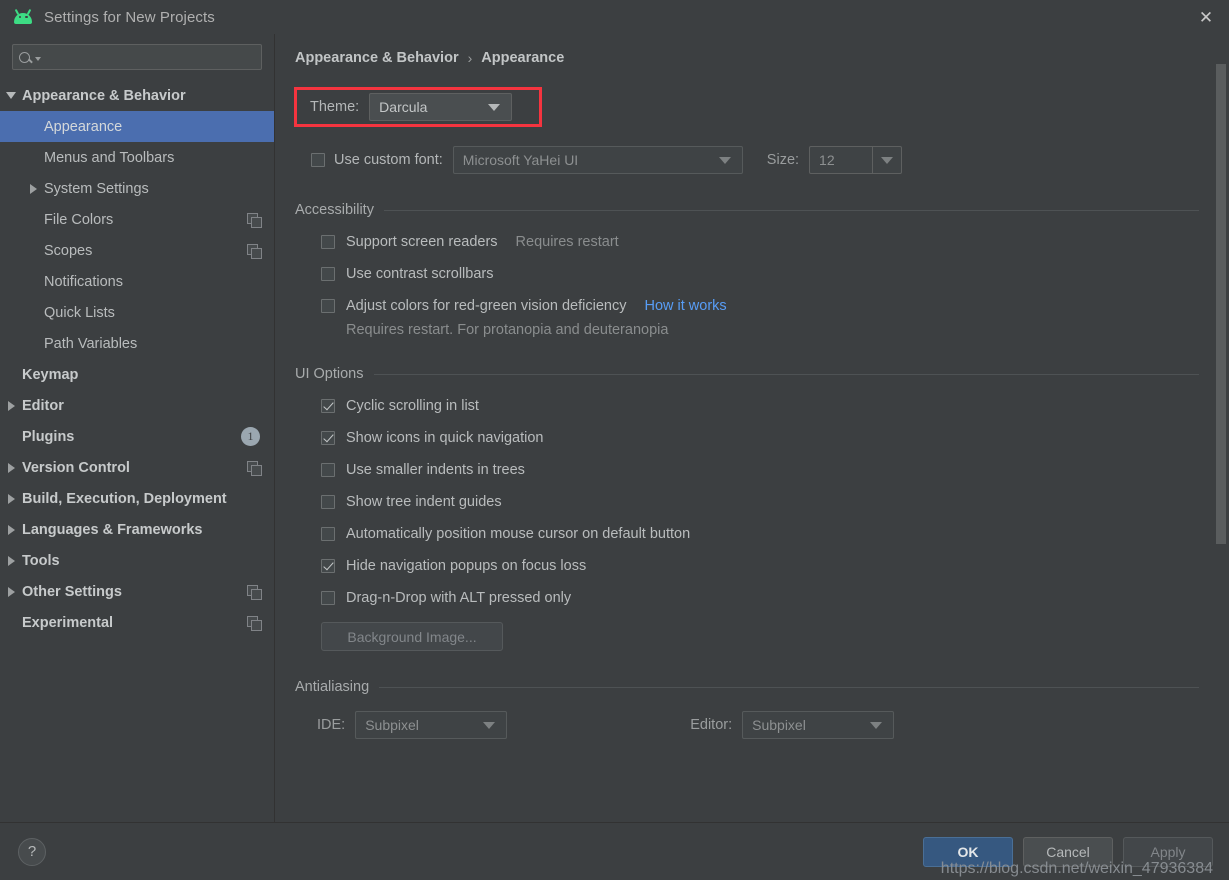 The width and height of the screenshot is (1229, 880). I want to click on sidebar-item-menus-and-toolbars: Menus and Toolbars, so click(137, 157).